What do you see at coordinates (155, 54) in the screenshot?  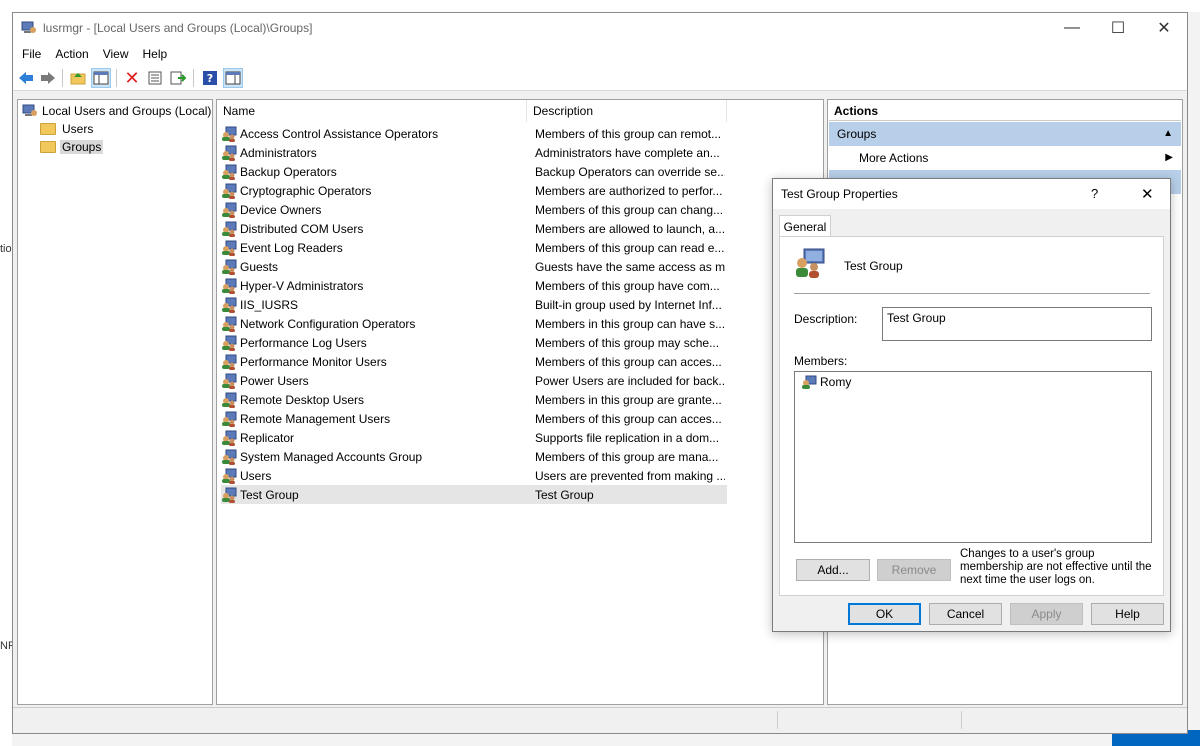 I see `menu-help: Help` at bounding box center [155, 54].